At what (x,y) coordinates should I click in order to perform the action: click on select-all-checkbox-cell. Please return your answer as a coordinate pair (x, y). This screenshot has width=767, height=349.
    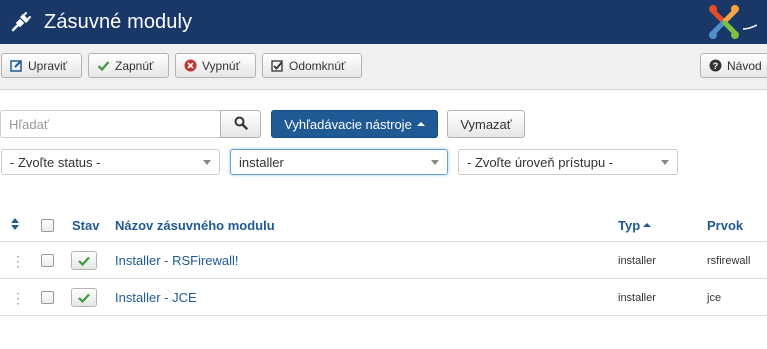
    Looking at the image, I should click on (47, 225).